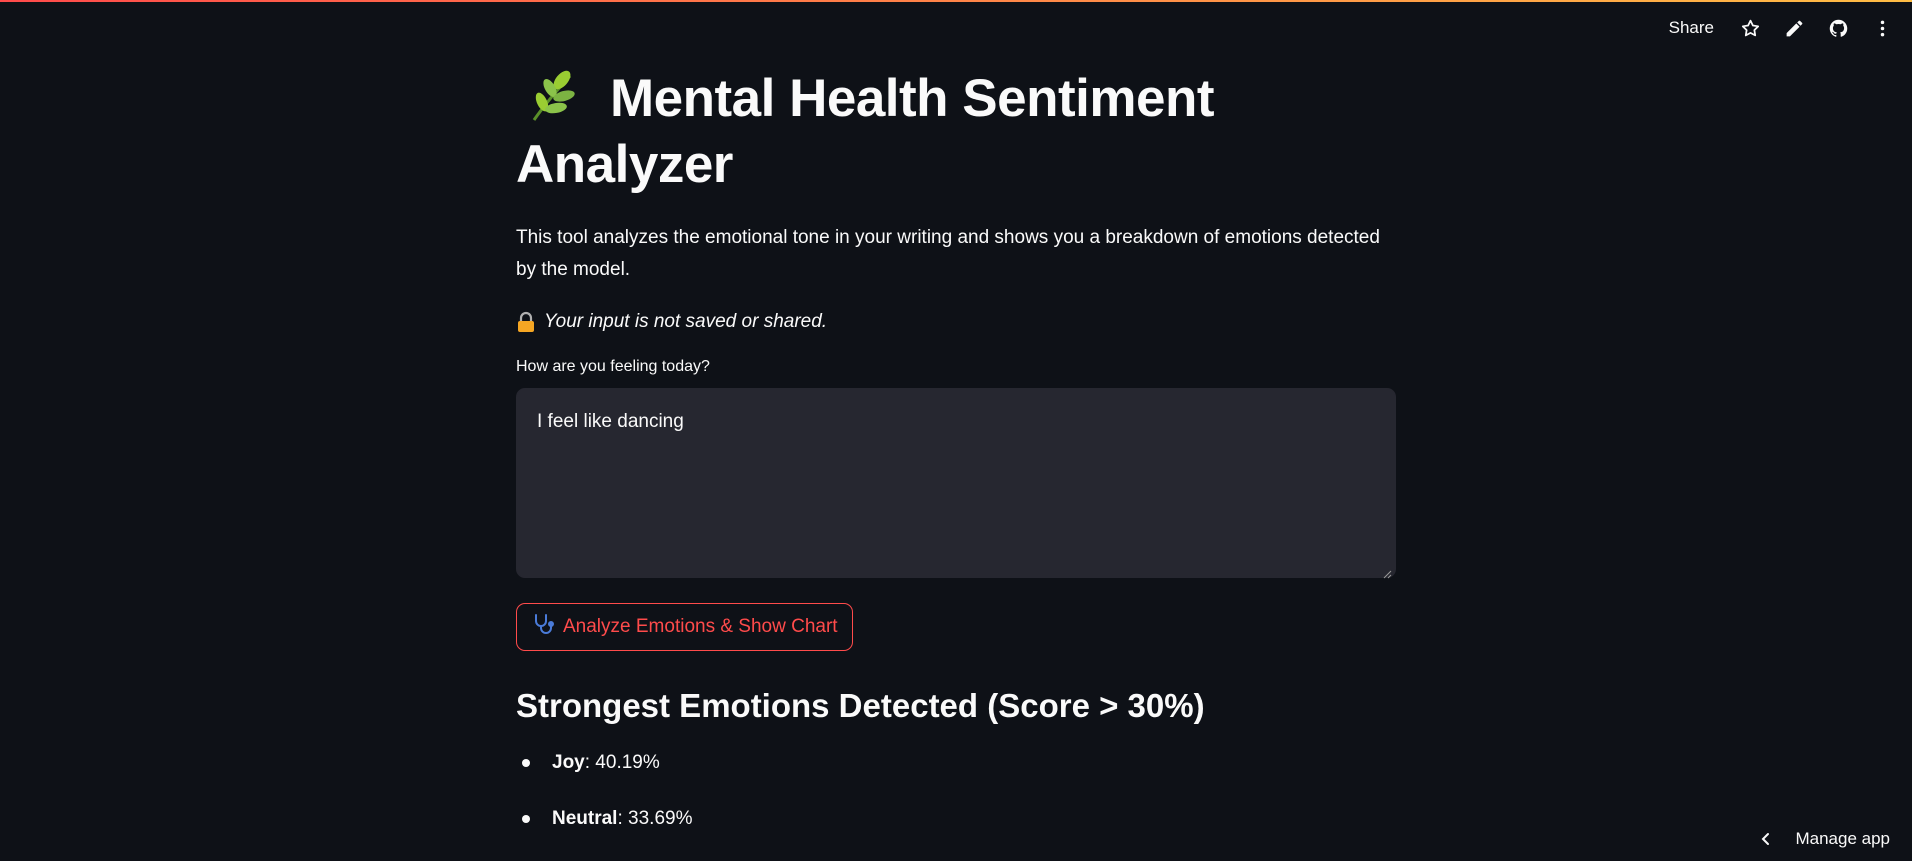 The height and width of the screenshot is (861, 1912). I want to click on title-line-2: Analyzer, so click(624, 164).